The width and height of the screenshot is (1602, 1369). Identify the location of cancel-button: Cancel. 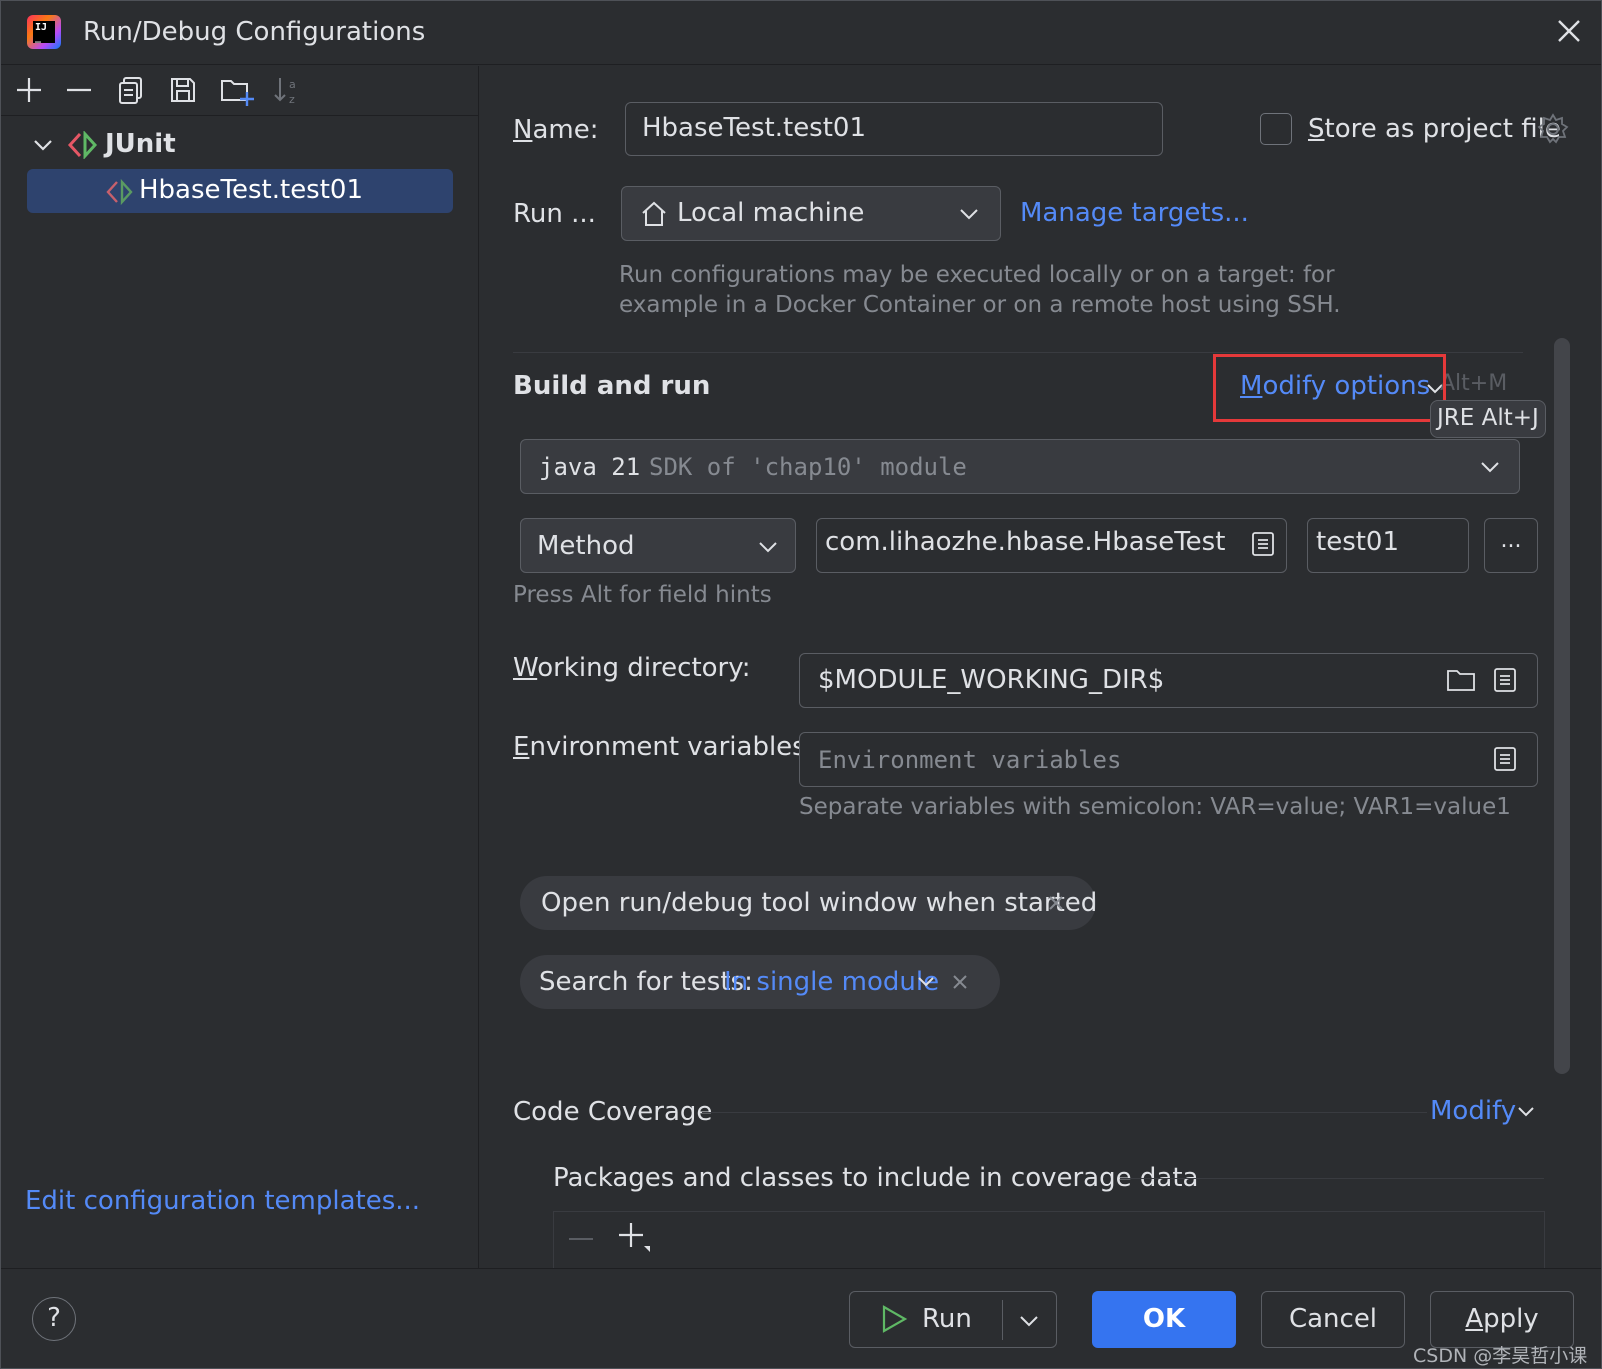
(1333, 1319).